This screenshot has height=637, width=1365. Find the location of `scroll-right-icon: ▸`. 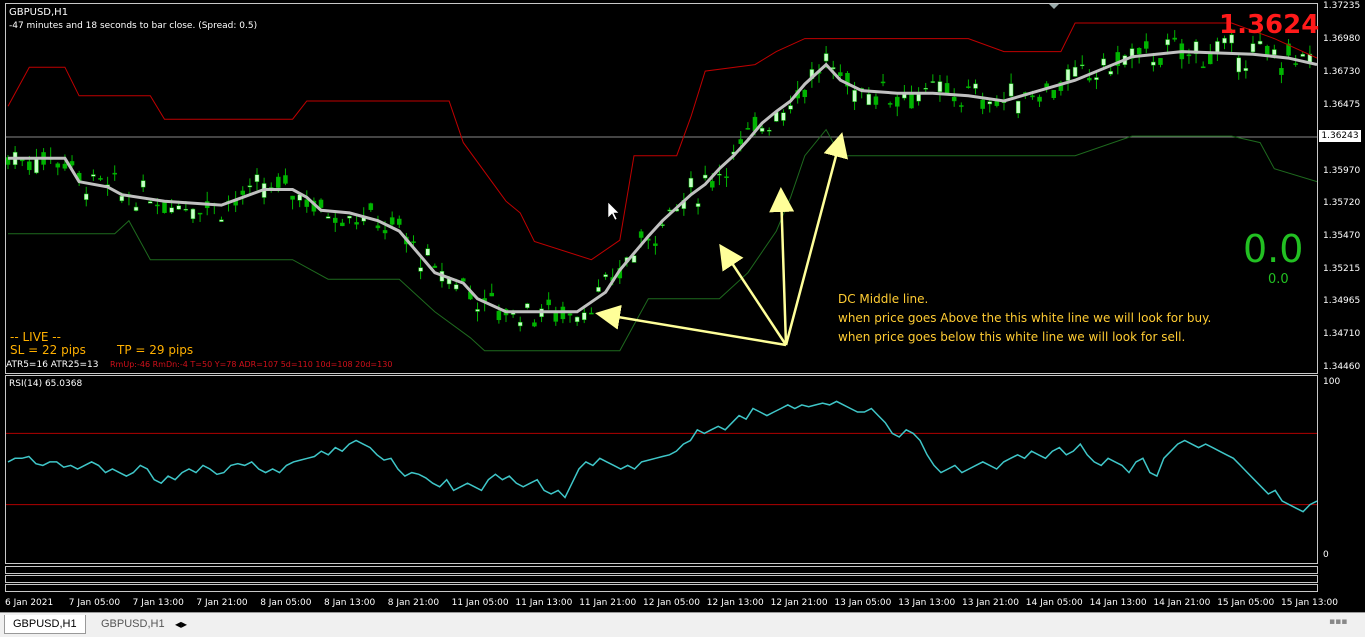

scroll-right-icon: ▸ is located at coordinates (184, 624).